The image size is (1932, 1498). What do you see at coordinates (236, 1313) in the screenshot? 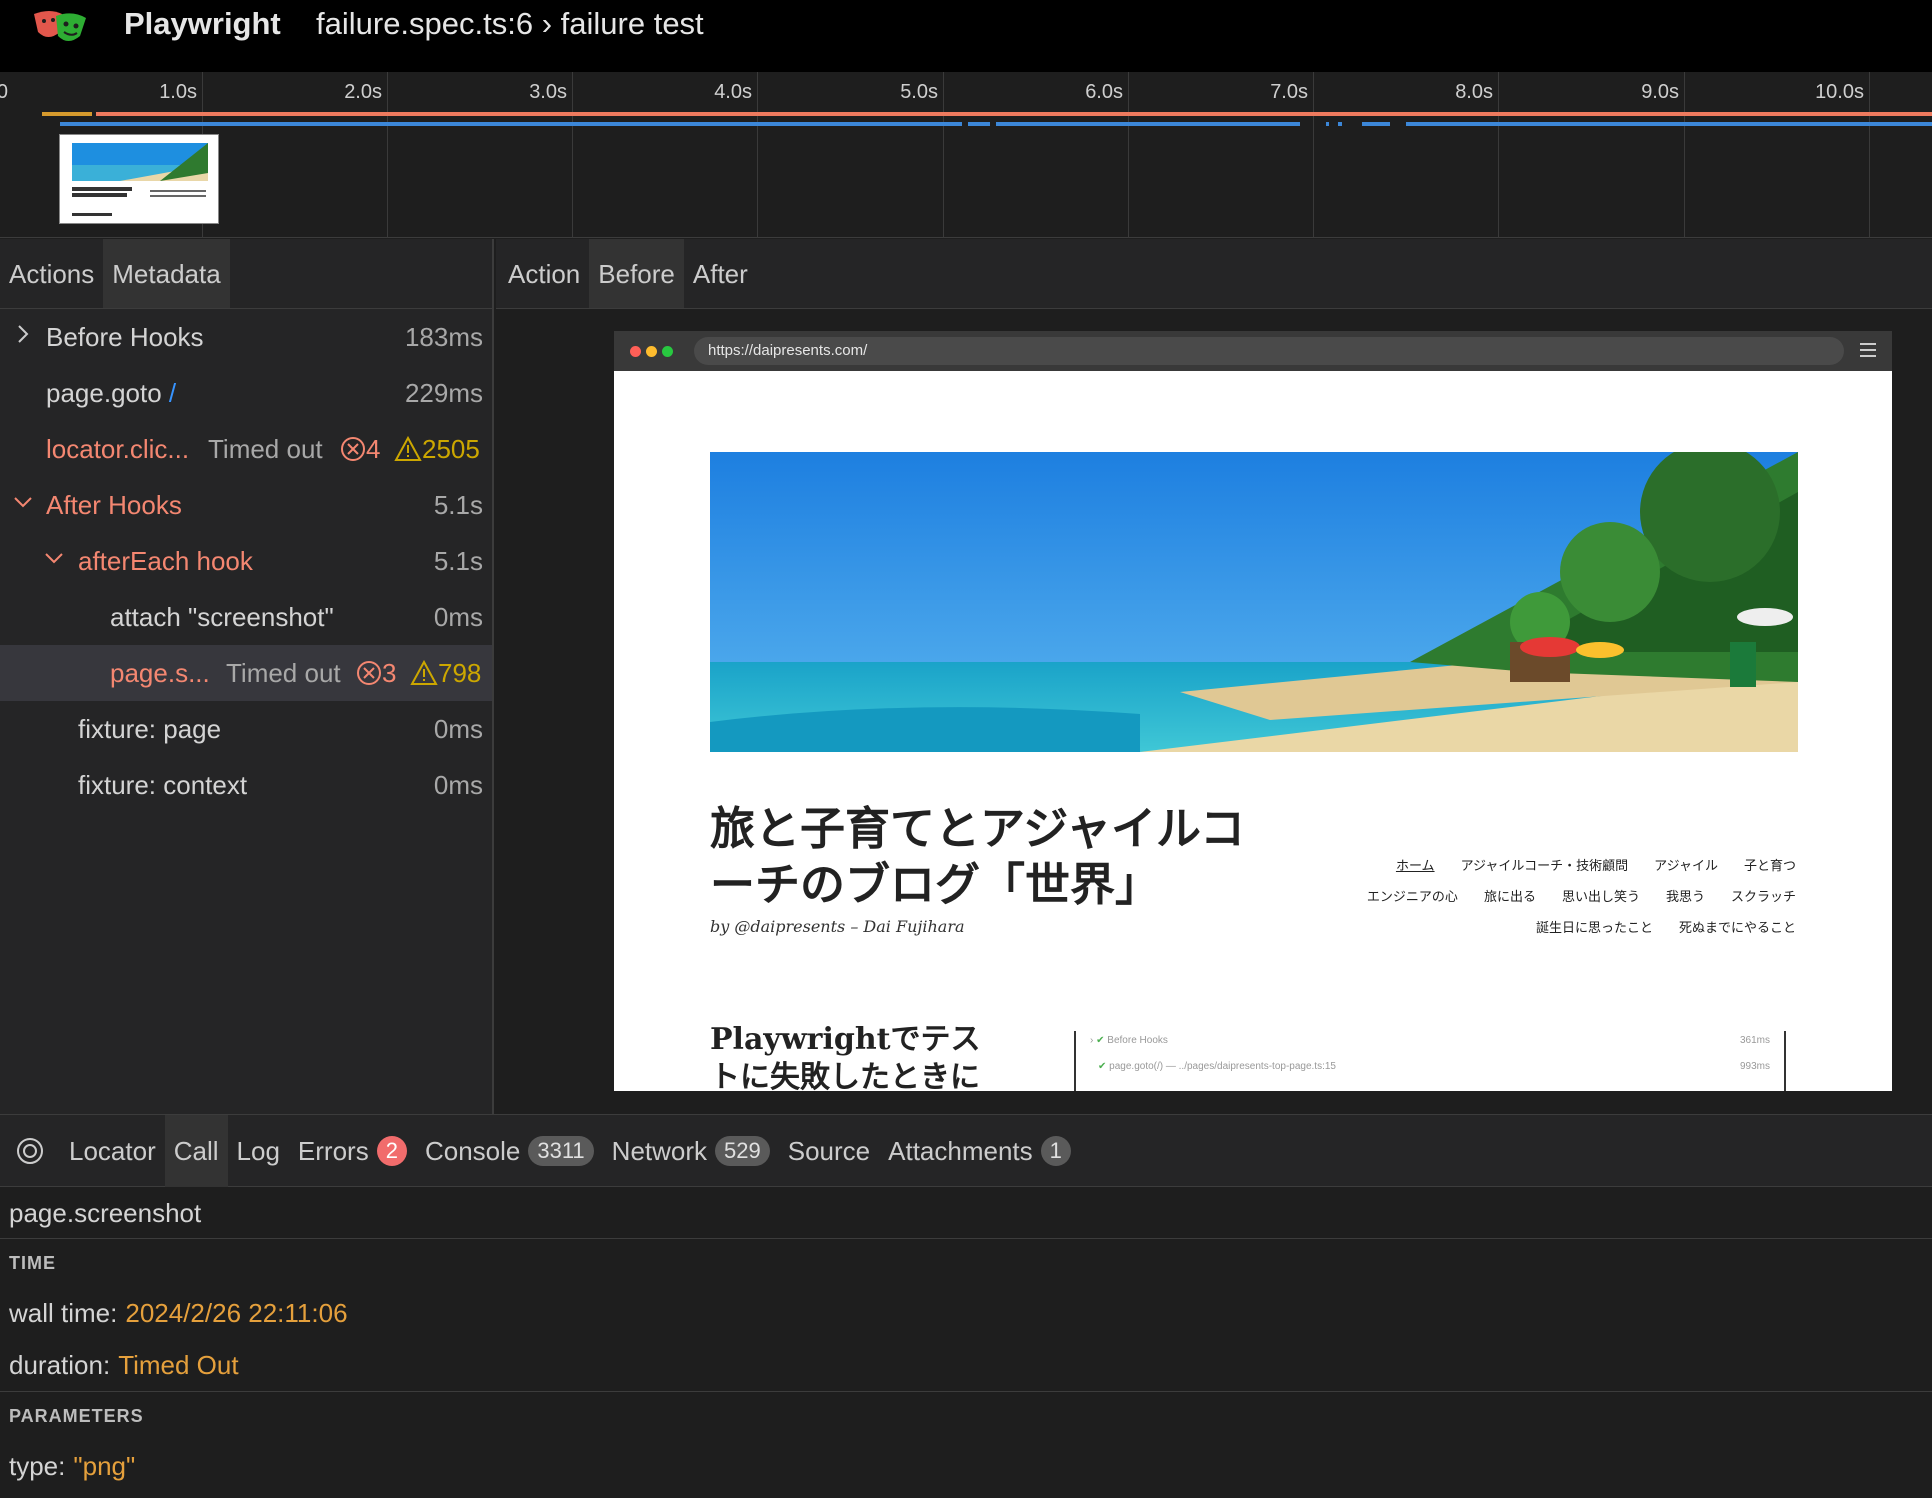
I see `wall-time-value: 2024/2/26 22:11:06` at bounding box center [236, 1313].